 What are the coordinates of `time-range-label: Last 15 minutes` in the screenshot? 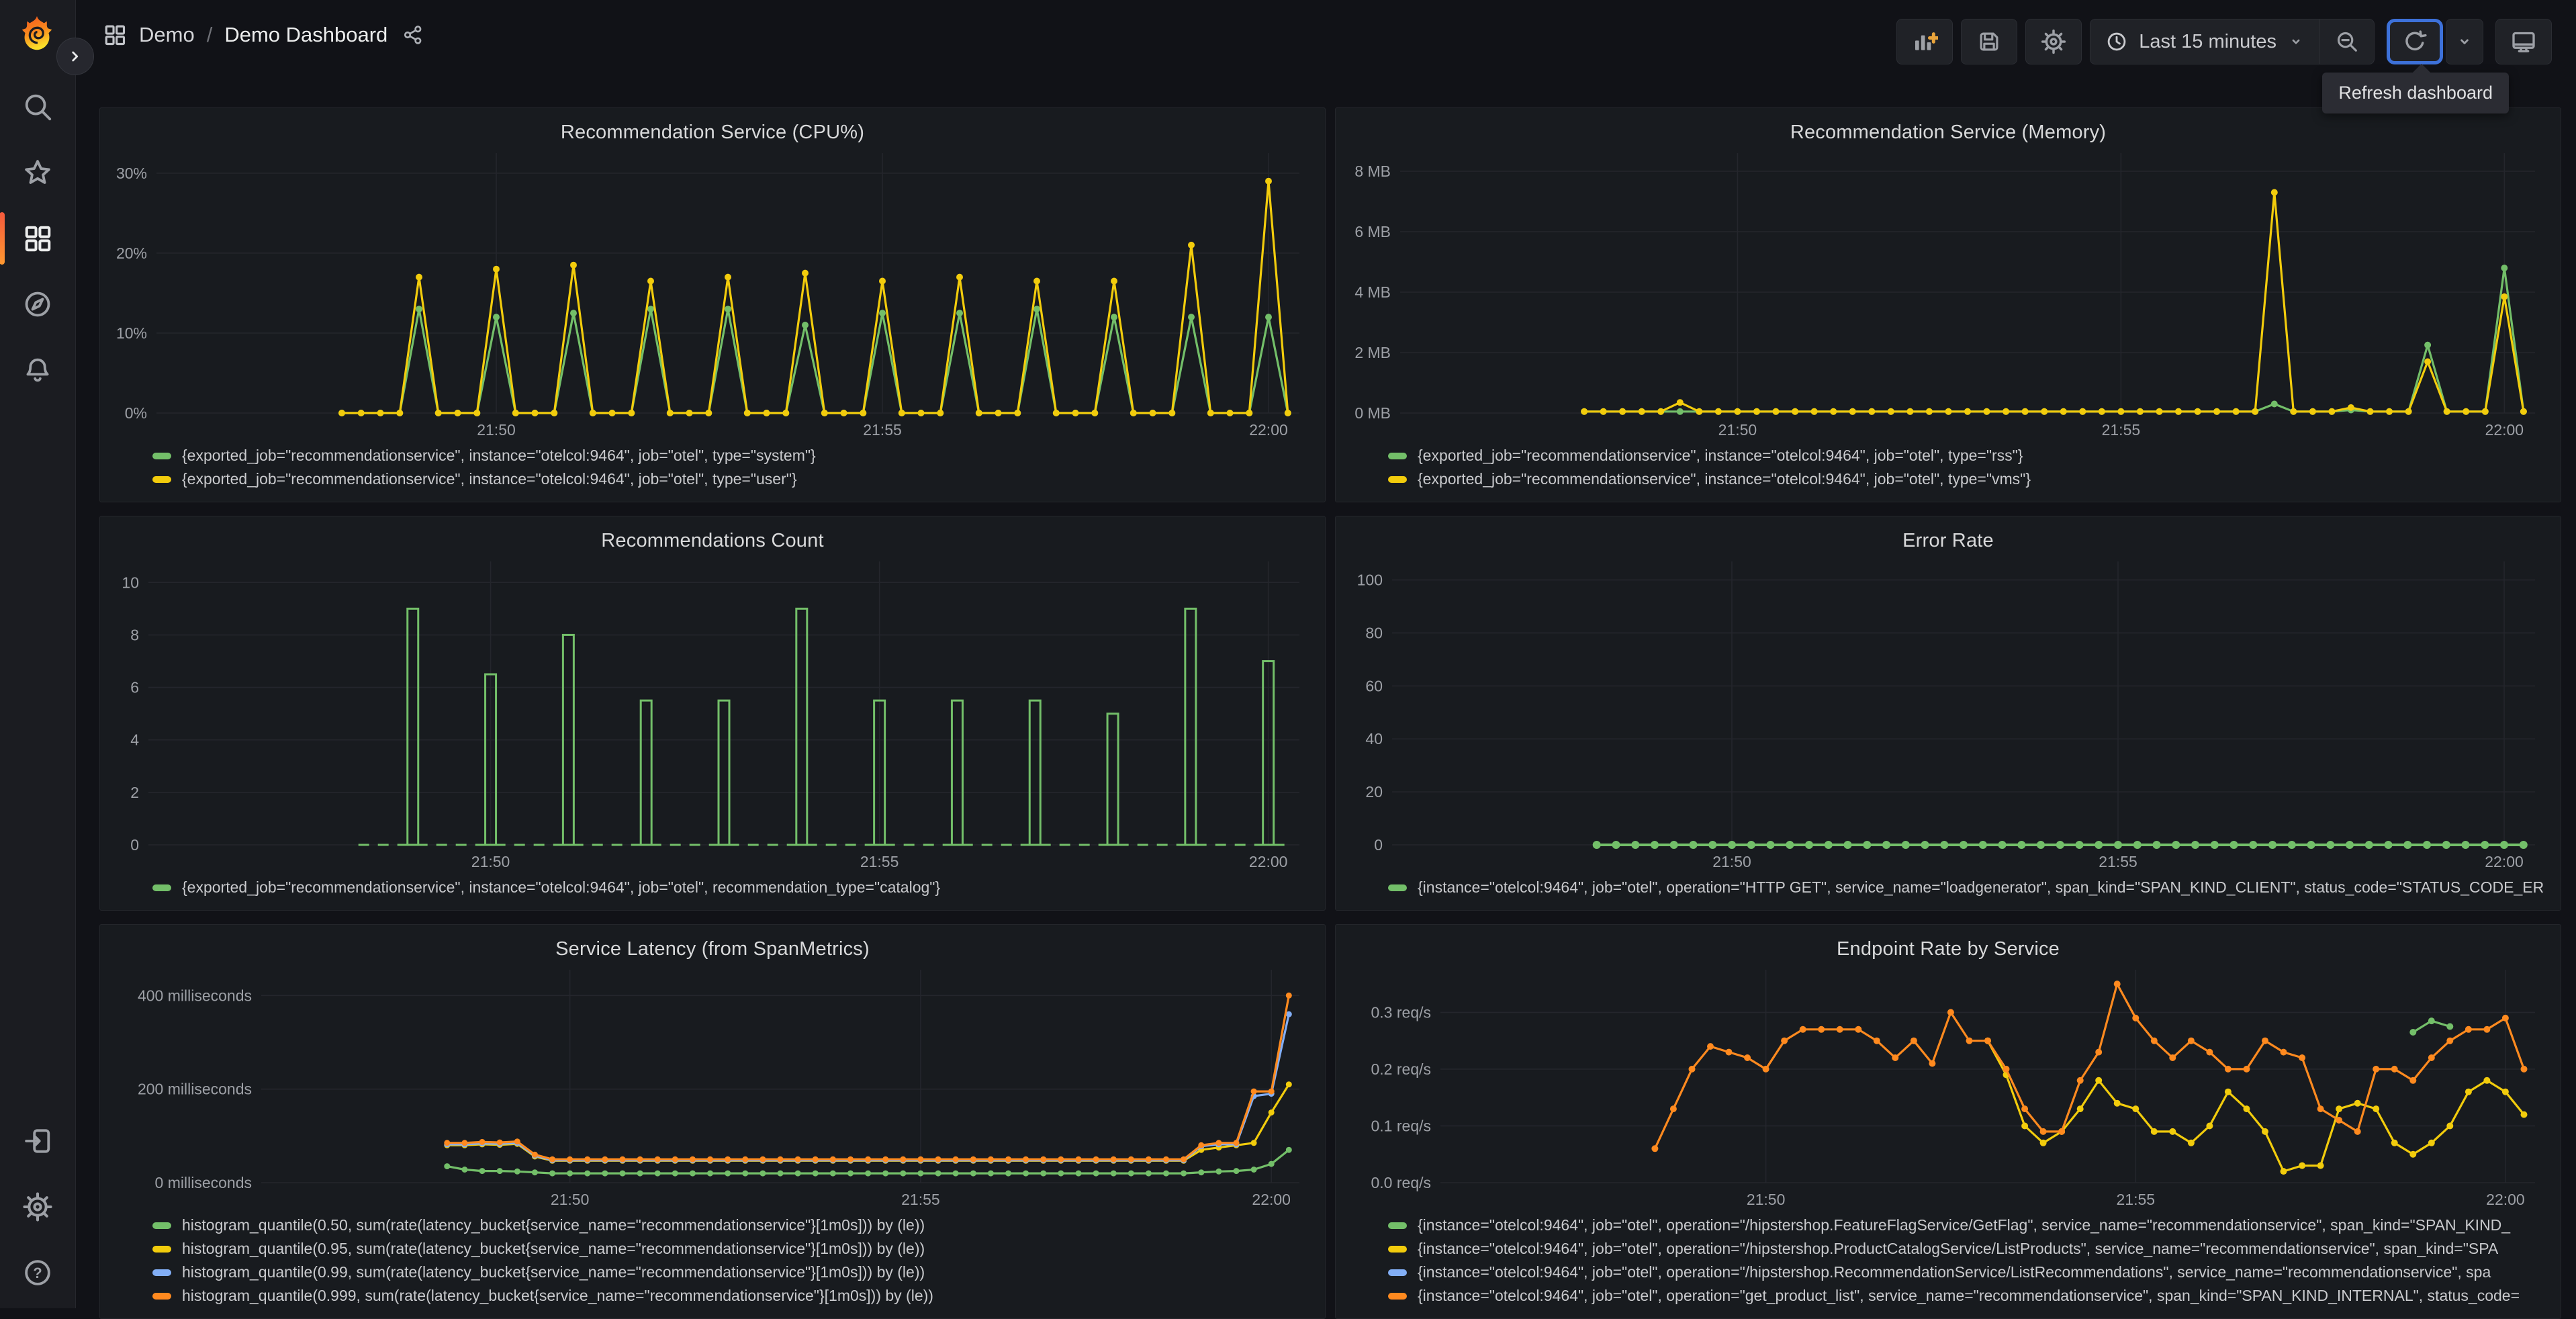 It's located at (2207, 41).